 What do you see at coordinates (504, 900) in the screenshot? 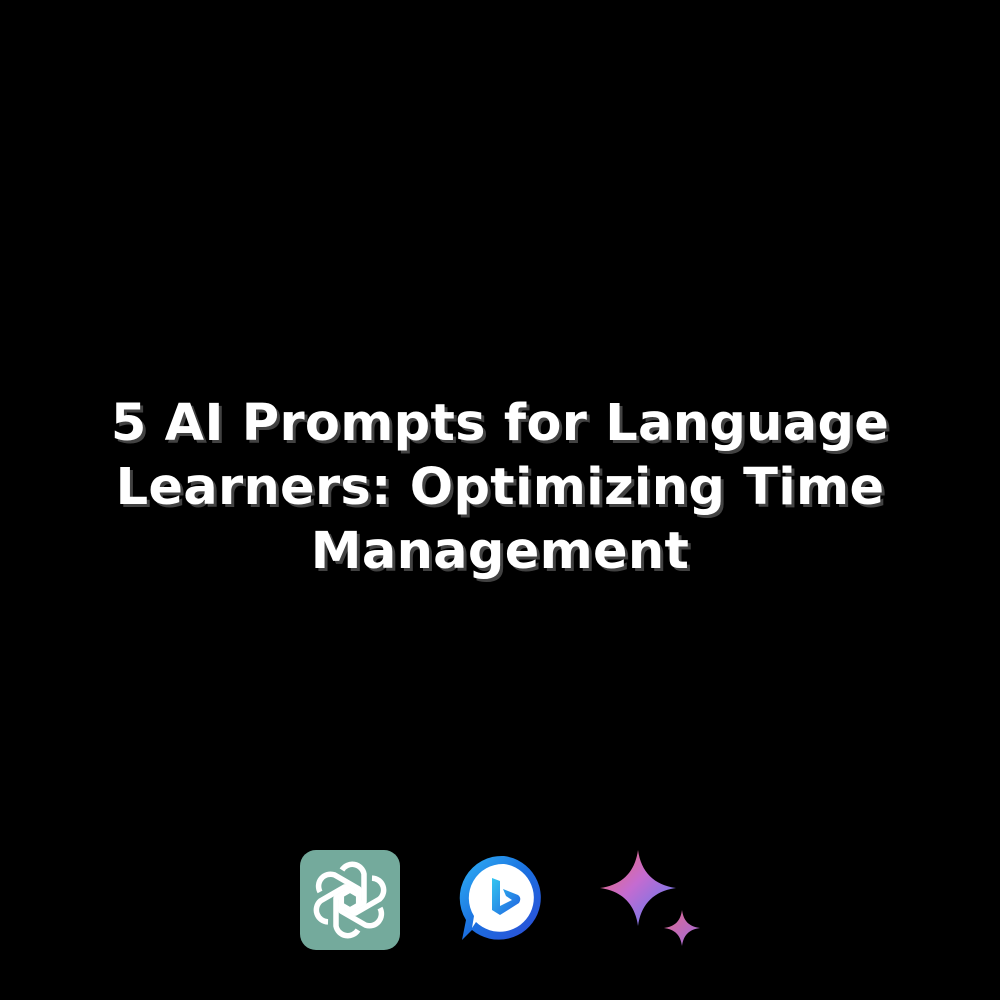
I see `bing-chat-logo-icon` at bounding box center [504, 900].